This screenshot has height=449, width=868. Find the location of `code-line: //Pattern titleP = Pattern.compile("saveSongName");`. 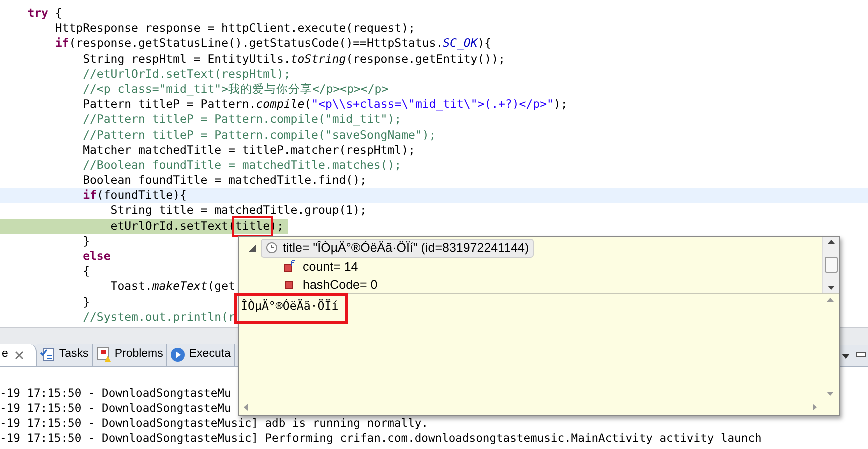

code-line: //Pattern titleP = Pattern.compile("saveSongName"); is located at coordinates (259, 135).